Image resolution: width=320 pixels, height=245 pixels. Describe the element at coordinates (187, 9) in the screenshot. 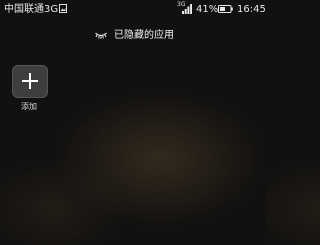

I see `signal-icon` at that location.